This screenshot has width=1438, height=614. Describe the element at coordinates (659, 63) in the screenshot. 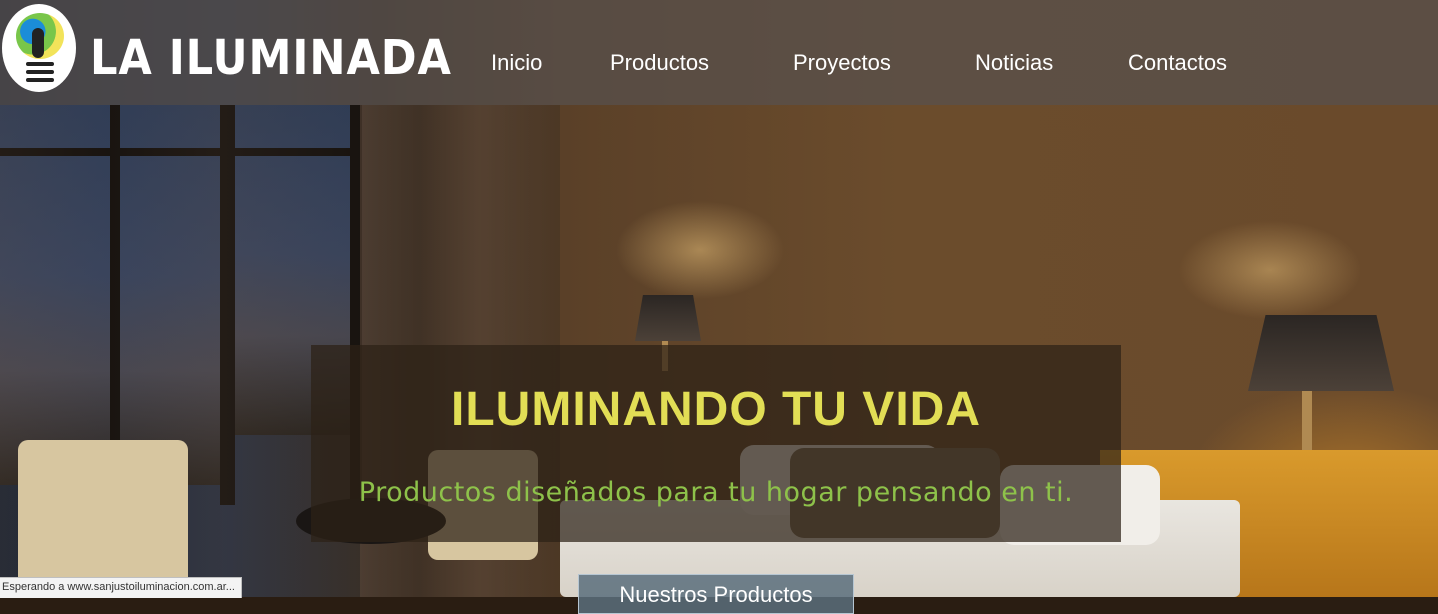

I see `nav-item-productos: Productos` at that location.